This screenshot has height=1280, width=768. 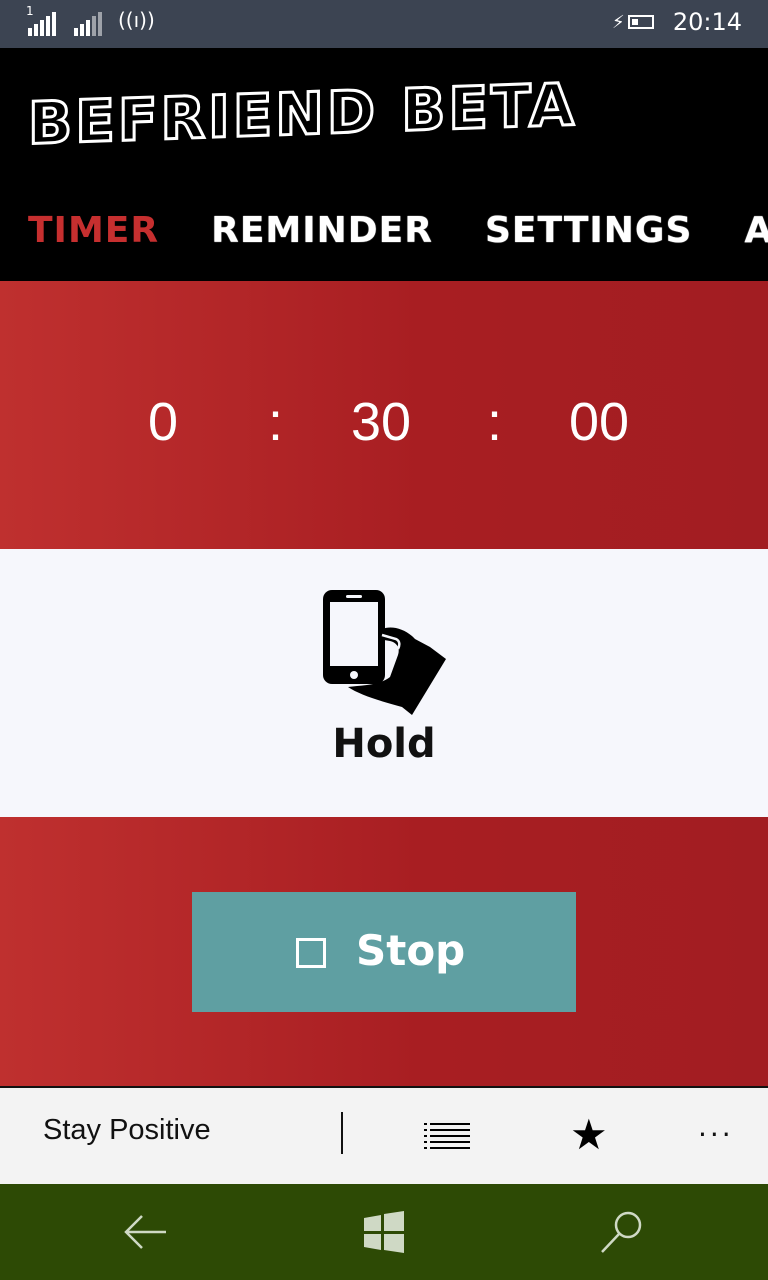 What do you see at coordinates (411, 950) in the screenshot?
I see `stop-button-label: Stop` at bounding box center [411, 950].